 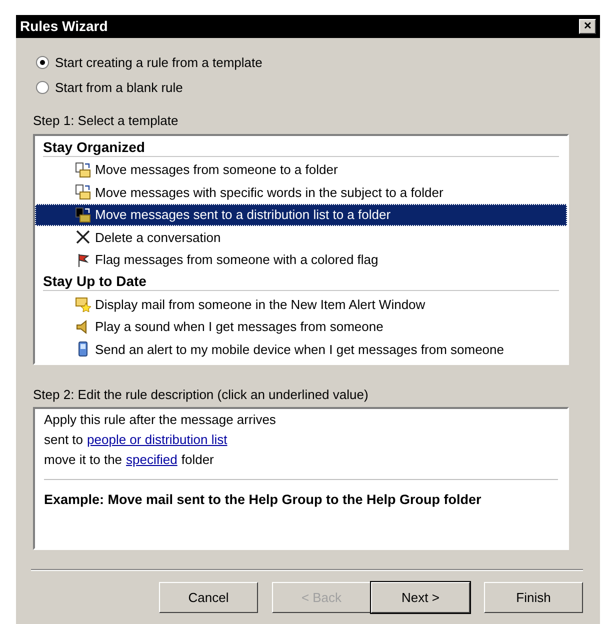 I want to click on wizard-button: Cancel, so click(x=208, y=597).